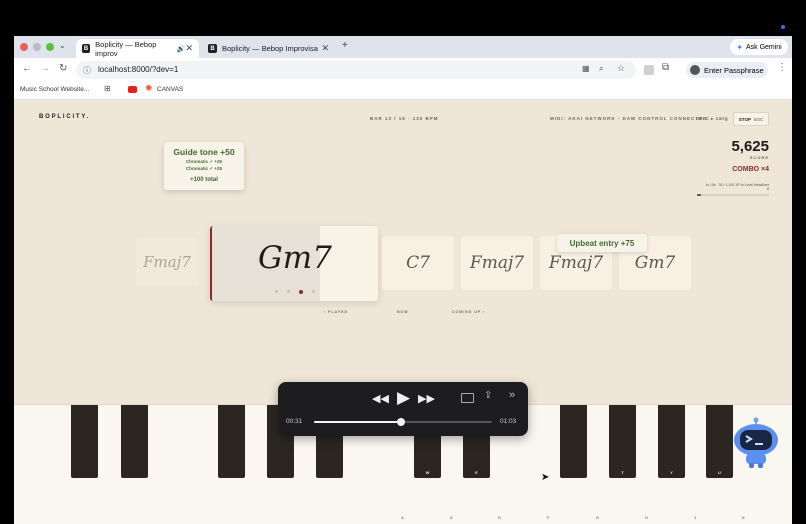  What do you see at coordinates (345, 45) in the screenshot?
I see `new-tab-button: +` at bounding box center [345, 45].